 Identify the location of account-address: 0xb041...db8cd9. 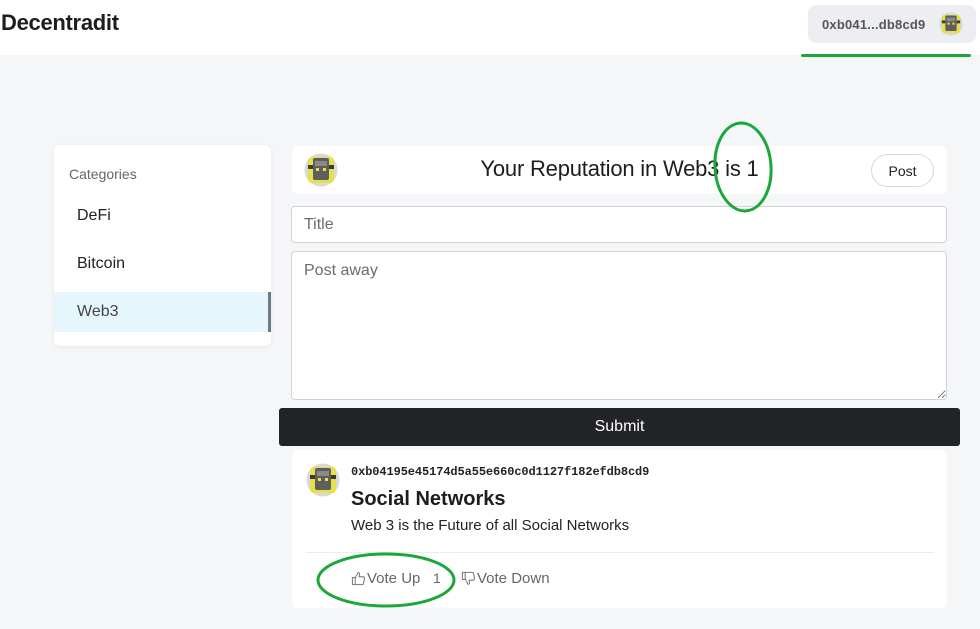
(874, 24).